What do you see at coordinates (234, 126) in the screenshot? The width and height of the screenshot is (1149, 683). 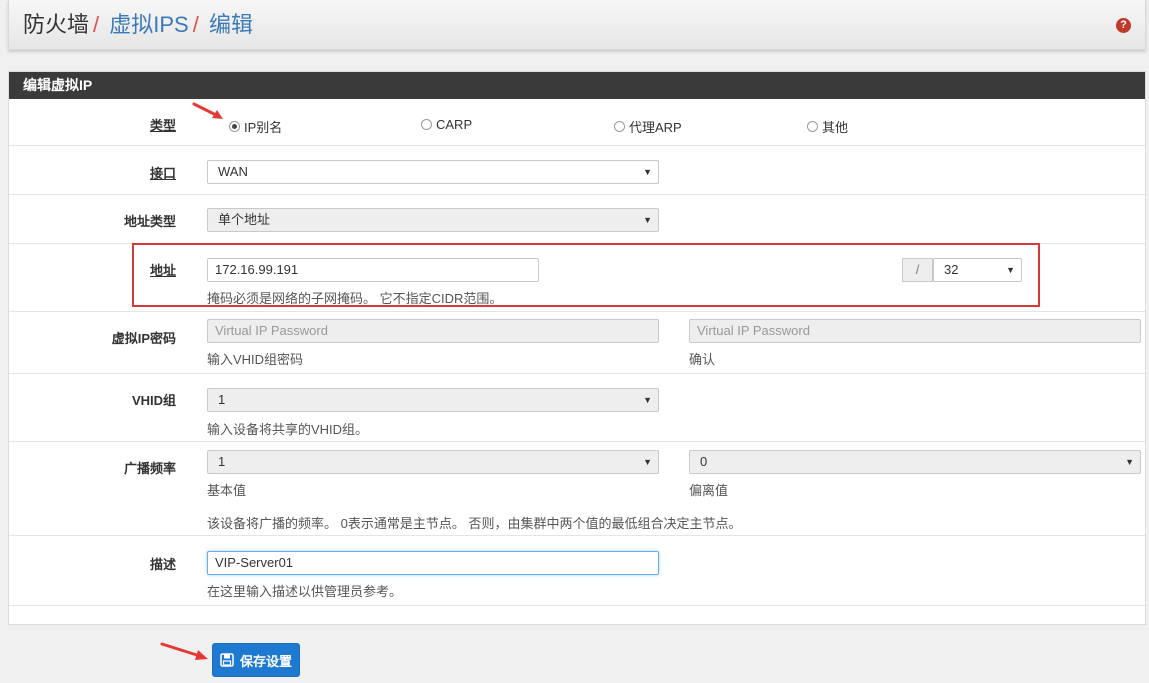 I see `radio-selected-icon` at bounding box center [234, 126].